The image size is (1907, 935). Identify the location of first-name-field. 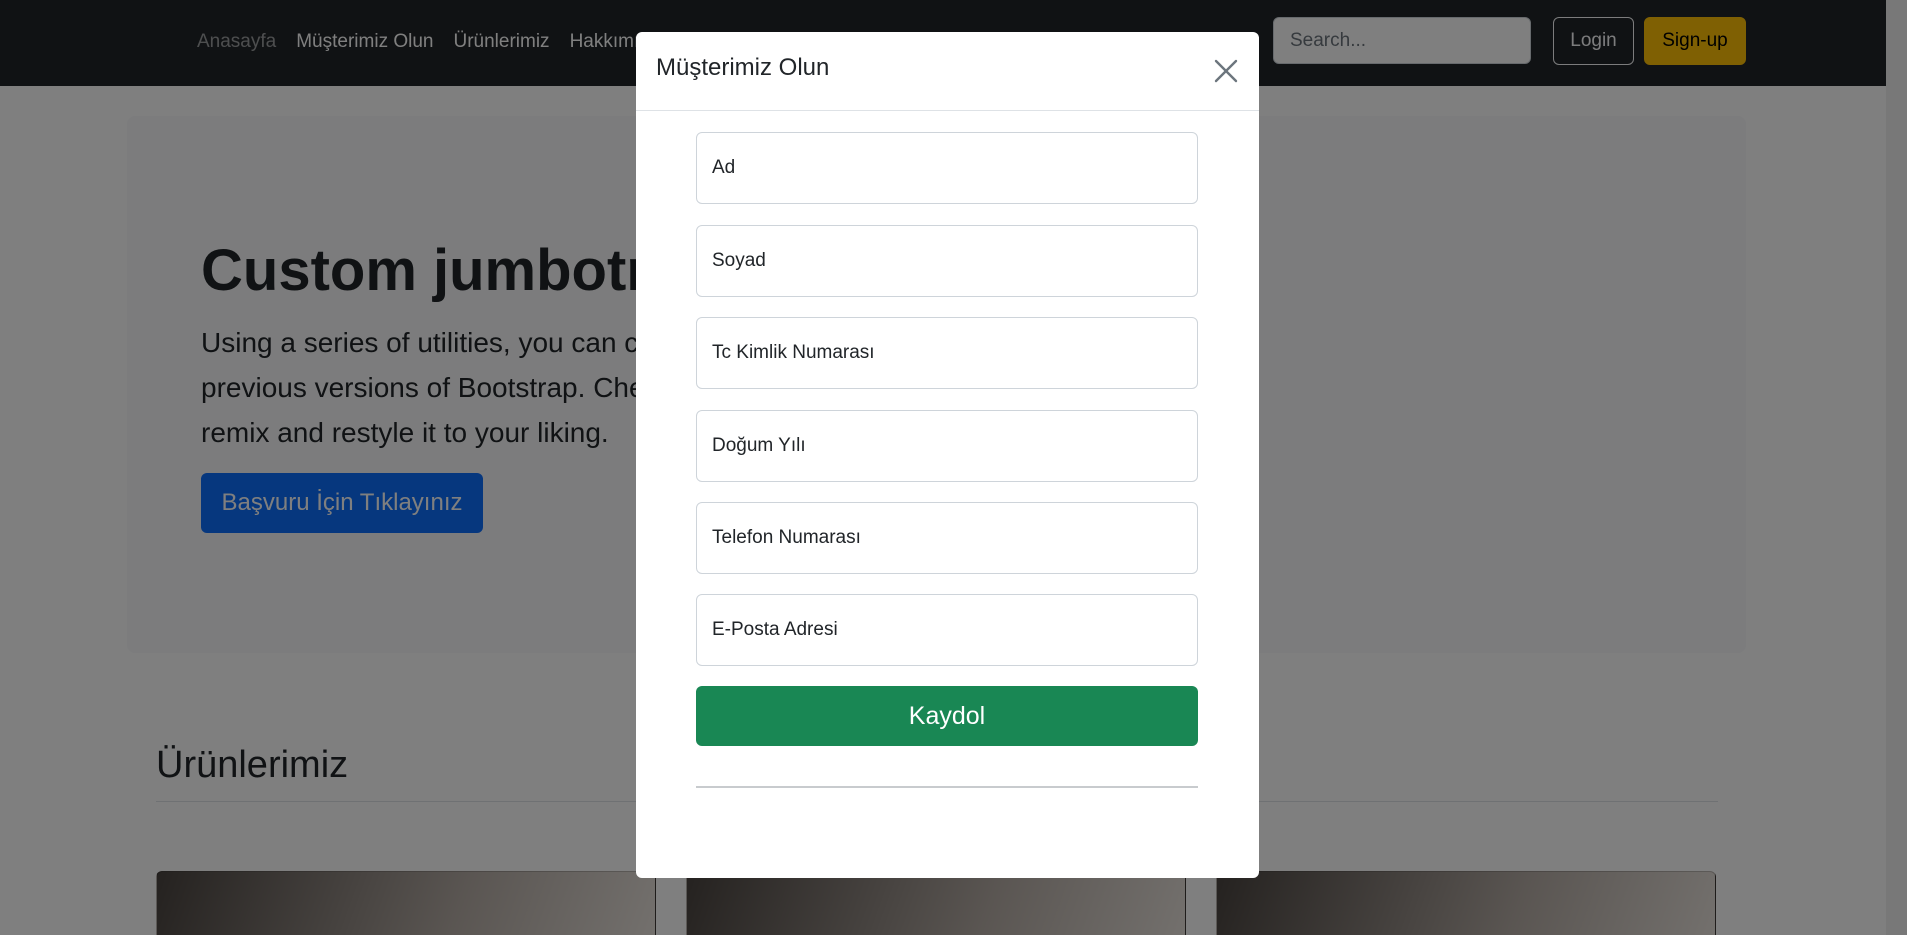
(947, 168).